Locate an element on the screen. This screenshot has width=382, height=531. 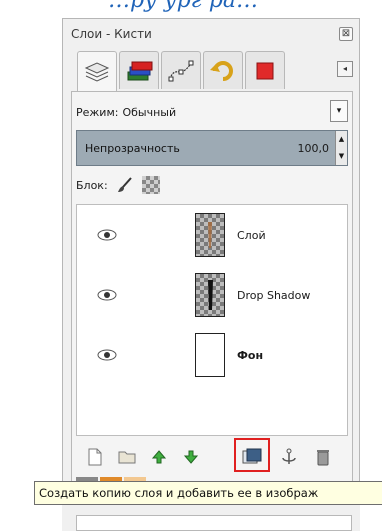
layers-icon is located at coordinates (97, 71).